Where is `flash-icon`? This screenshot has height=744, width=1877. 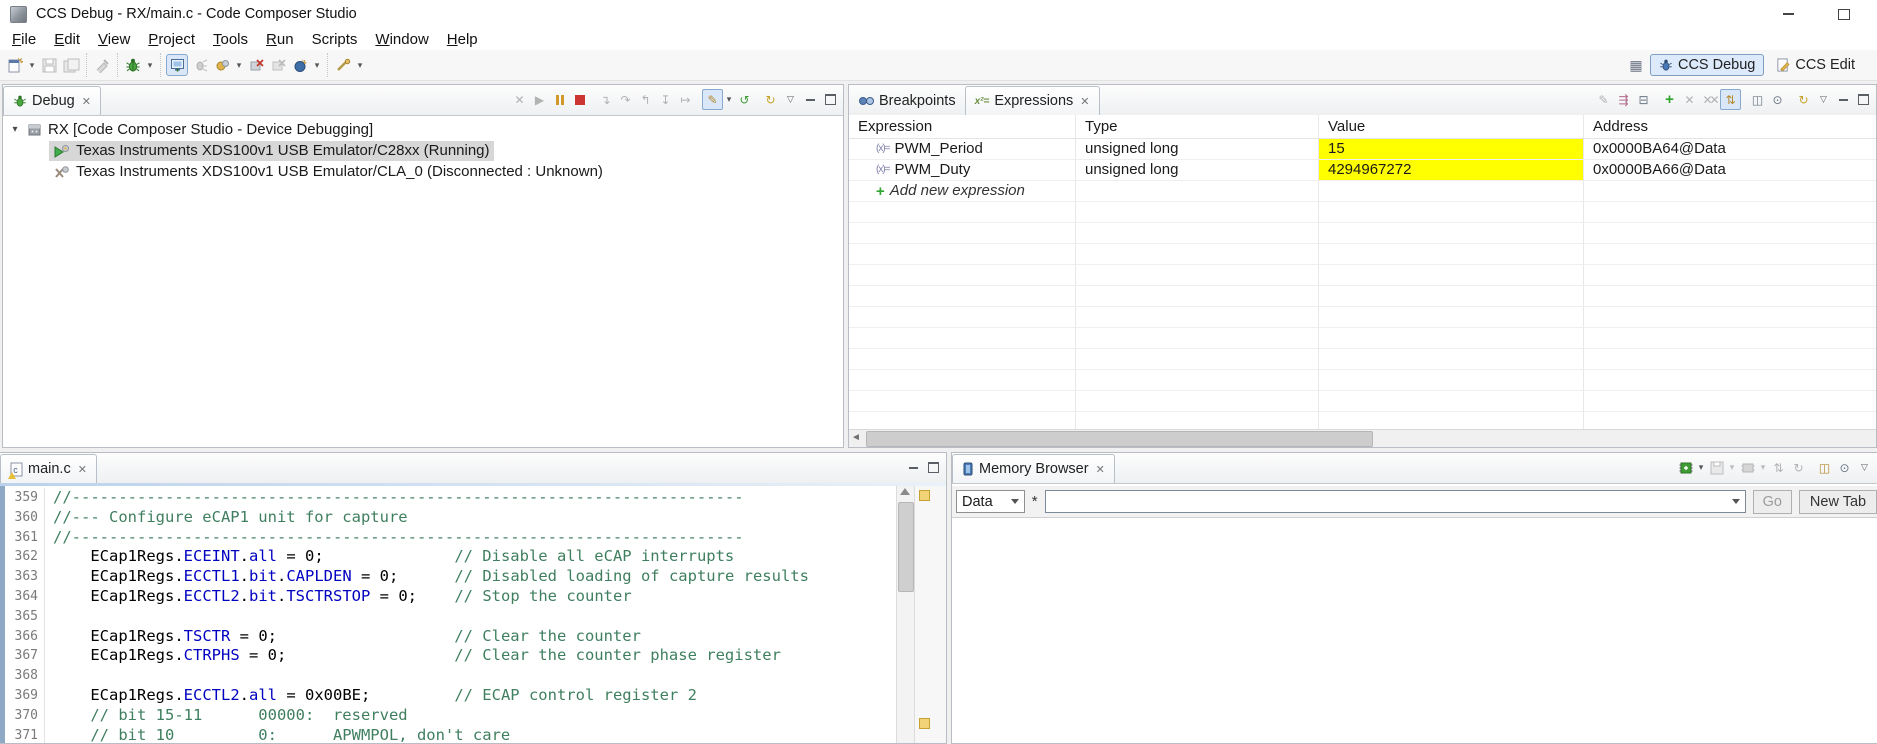
flash-icon is located at coordinates (300, 65).